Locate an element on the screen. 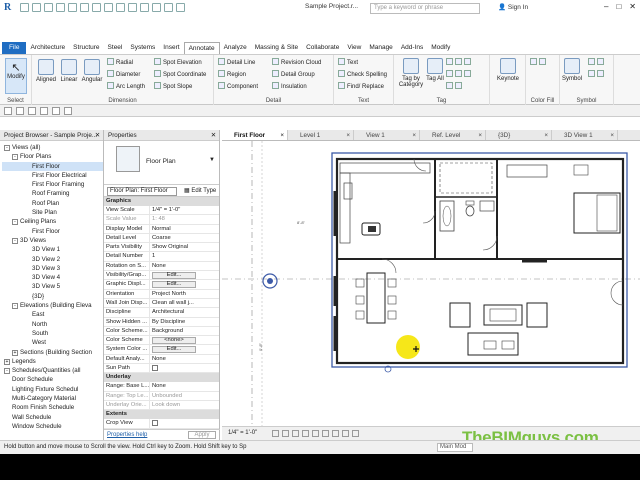 The image size is (640, 480). print-icon is located at coordinates (84, 7).